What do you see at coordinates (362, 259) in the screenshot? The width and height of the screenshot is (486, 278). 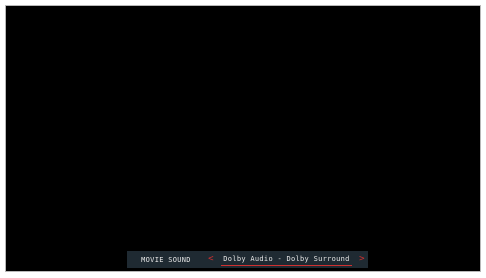 I see `chevron-right-icon: >` at bounding box center [362, 259].